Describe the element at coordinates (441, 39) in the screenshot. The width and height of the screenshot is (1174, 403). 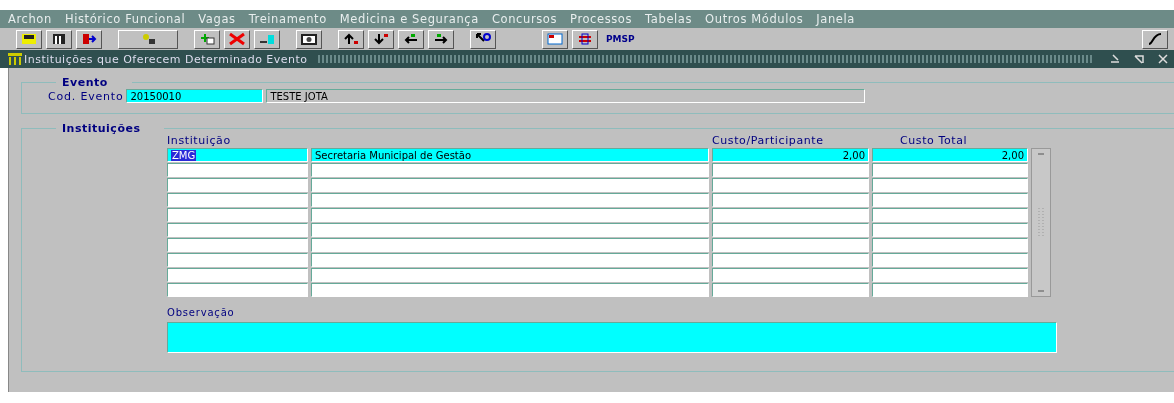
I see `right-button` at that location.